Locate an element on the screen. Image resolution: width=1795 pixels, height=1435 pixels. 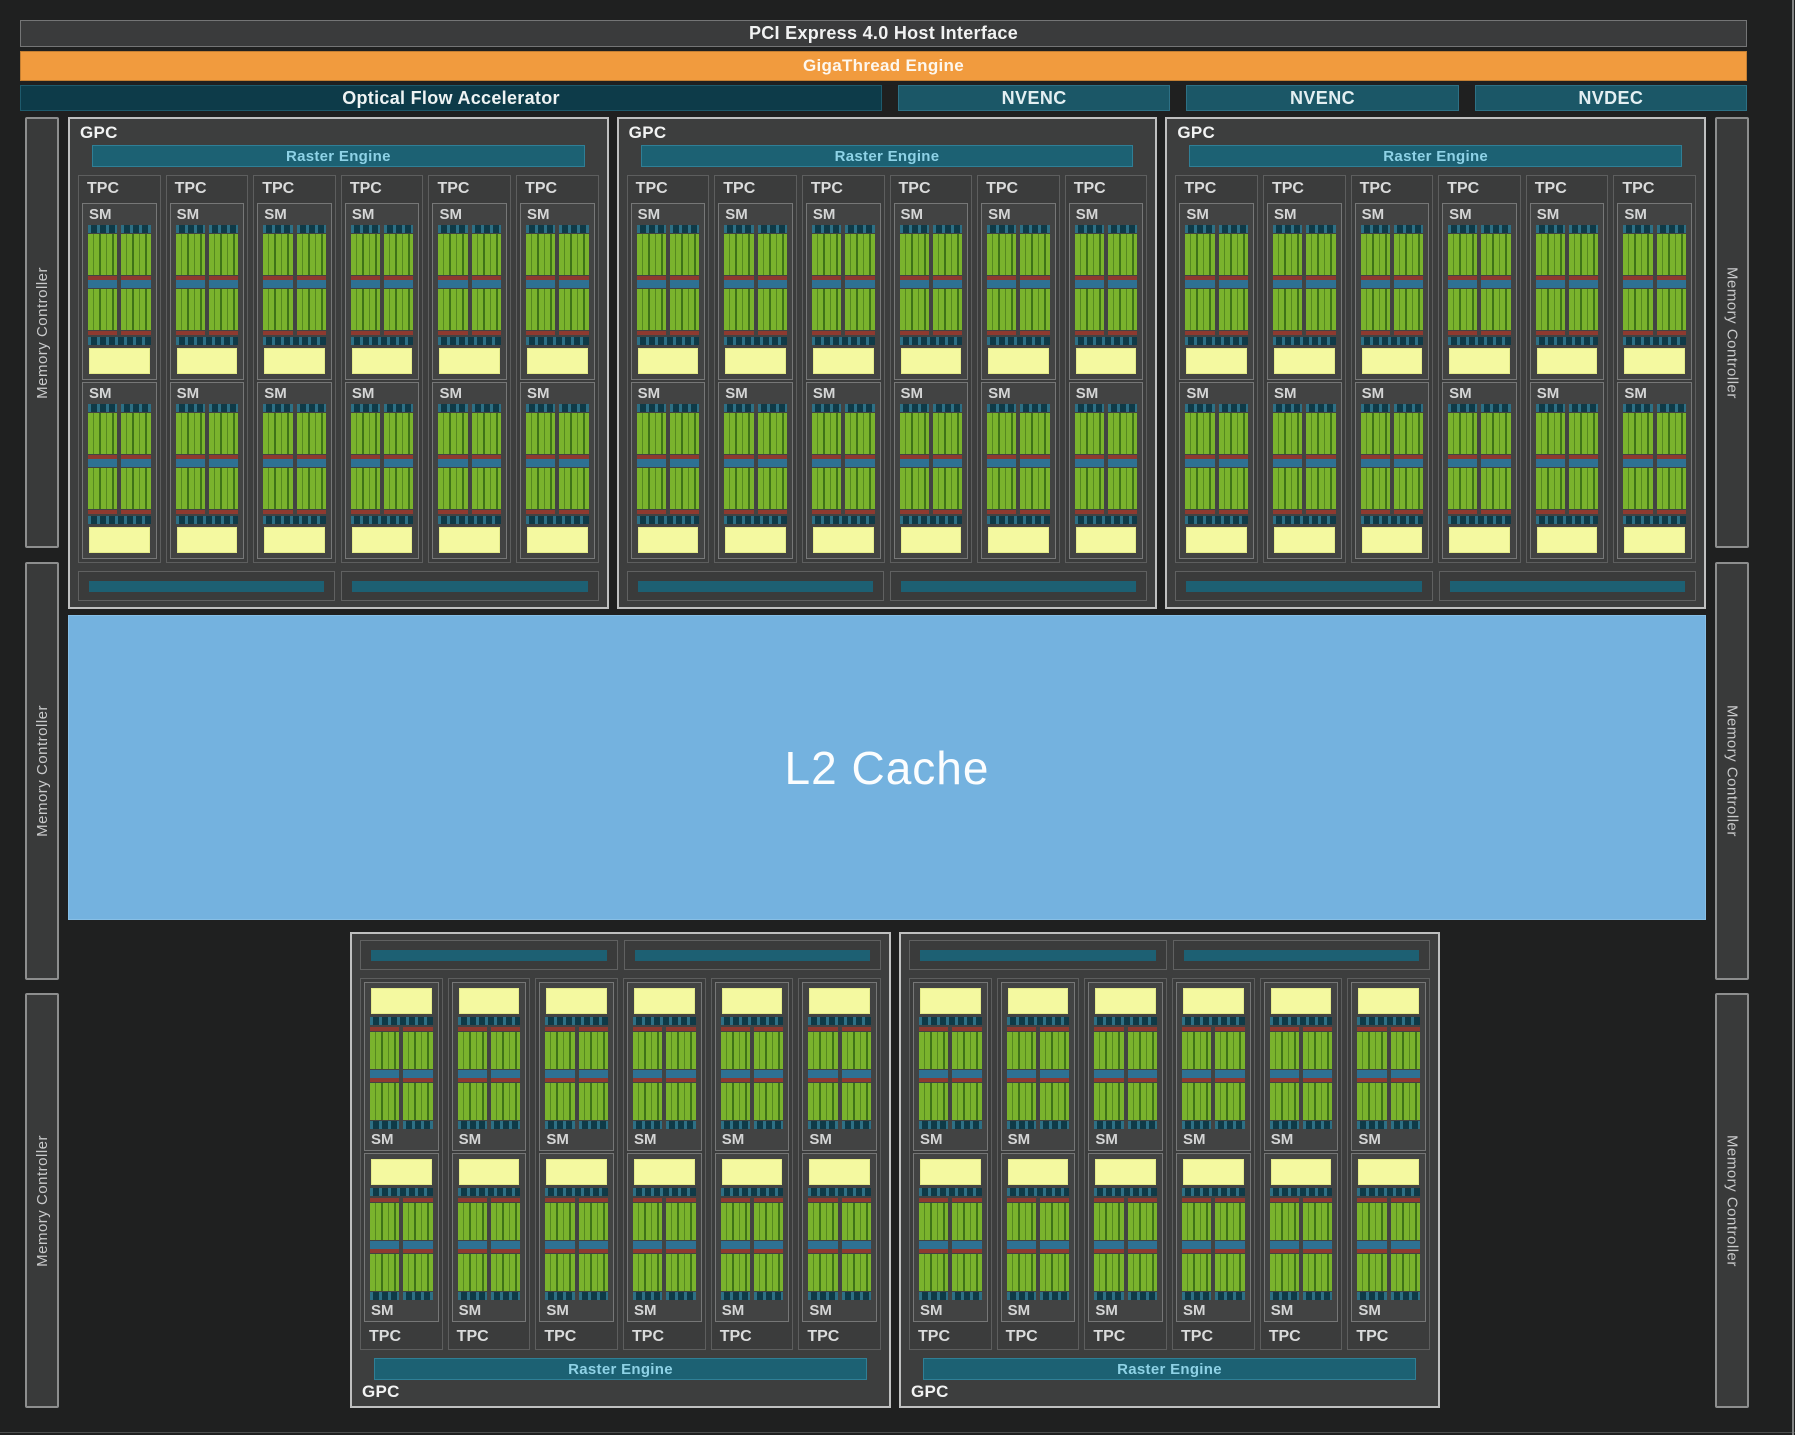
optical-flow-accelerator-label: Optical Flow Accelerator is located at coordinates (451, 97).